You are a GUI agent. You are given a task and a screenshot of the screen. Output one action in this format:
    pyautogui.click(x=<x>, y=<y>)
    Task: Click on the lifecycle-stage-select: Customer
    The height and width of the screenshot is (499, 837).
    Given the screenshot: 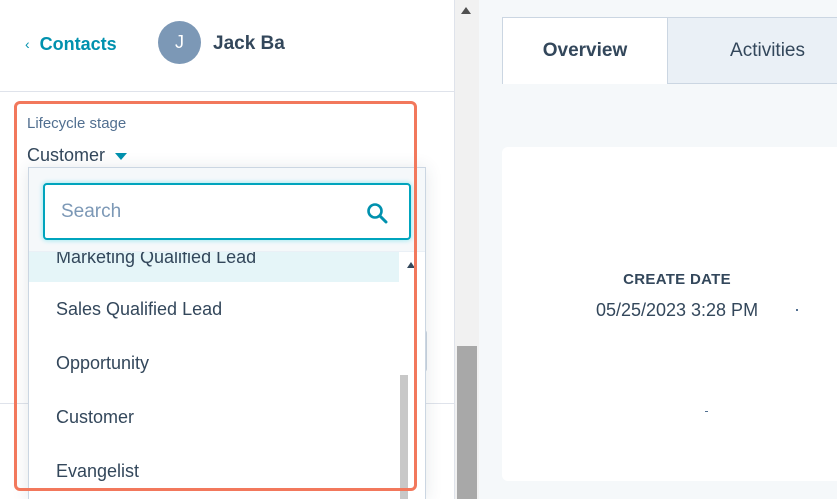 What is the action you would take?
    pyautogui.click(x=77, y=155)
    